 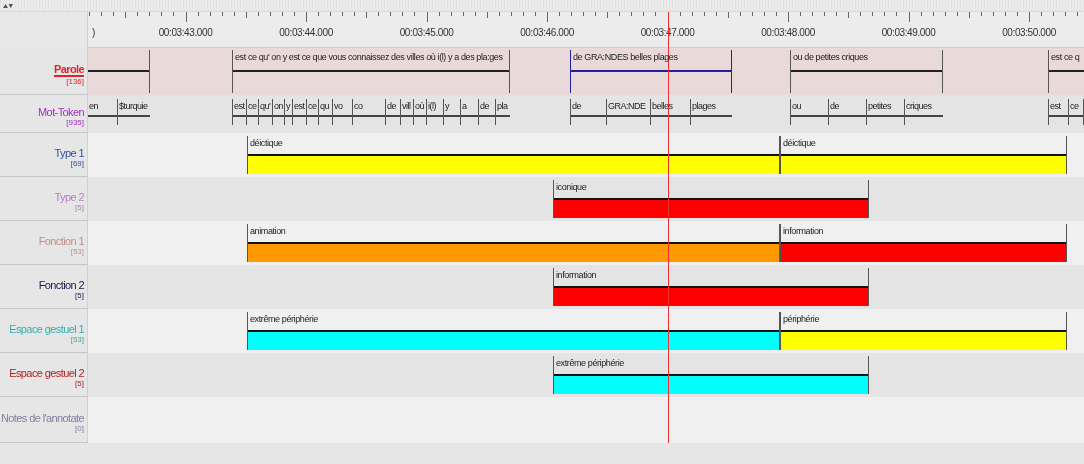 I want to click on tier-name: Parole, so click(x=68, y=69).